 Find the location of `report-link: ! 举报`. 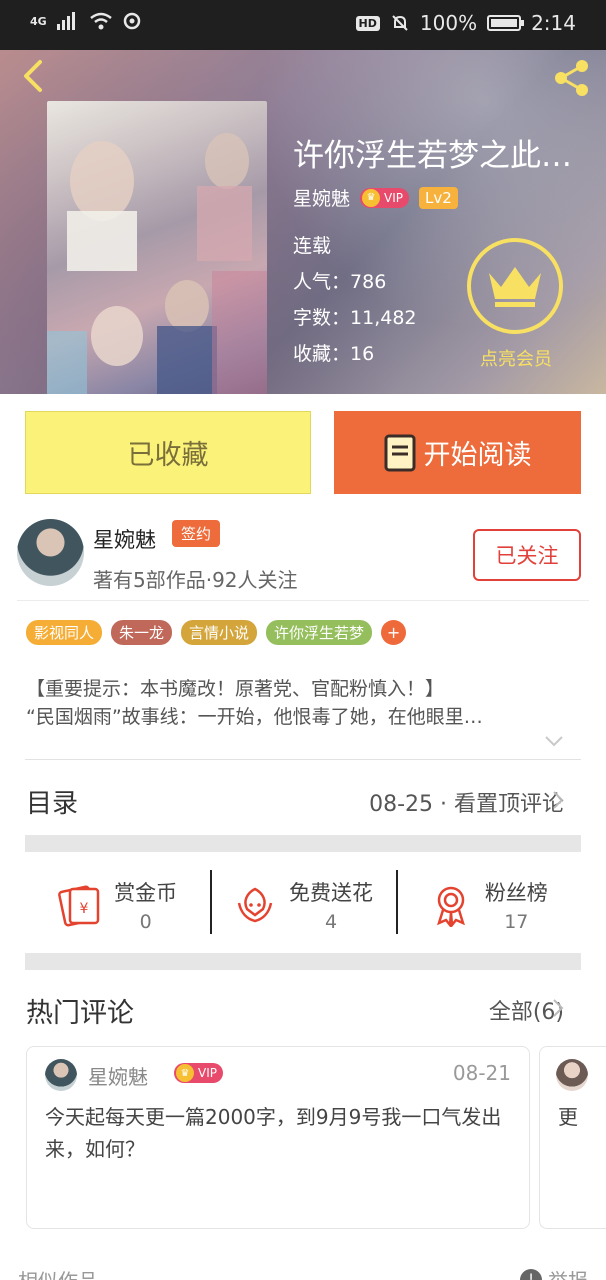

report-link: ! 举报 is located at coordinates (554, 1272).